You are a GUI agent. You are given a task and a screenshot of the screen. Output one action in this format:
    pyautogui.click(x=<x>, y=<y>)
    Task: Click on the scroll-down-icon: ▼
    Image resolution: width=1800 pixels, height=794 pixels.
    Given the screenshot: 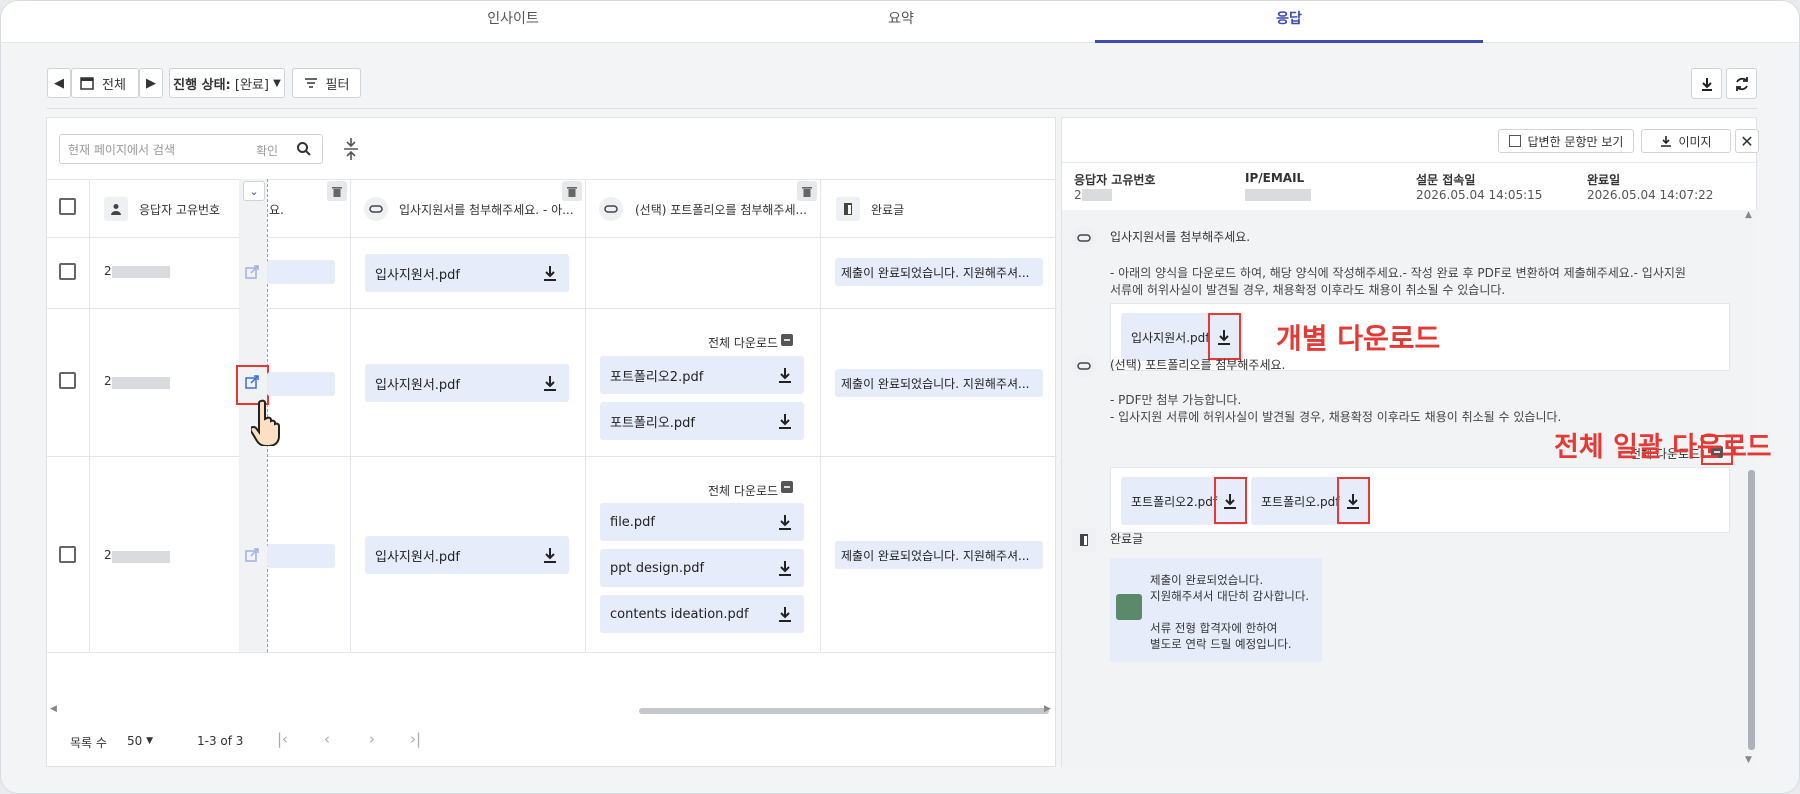 What is the action you would take?
    pyautogui.click(x=1748, y=760)
    